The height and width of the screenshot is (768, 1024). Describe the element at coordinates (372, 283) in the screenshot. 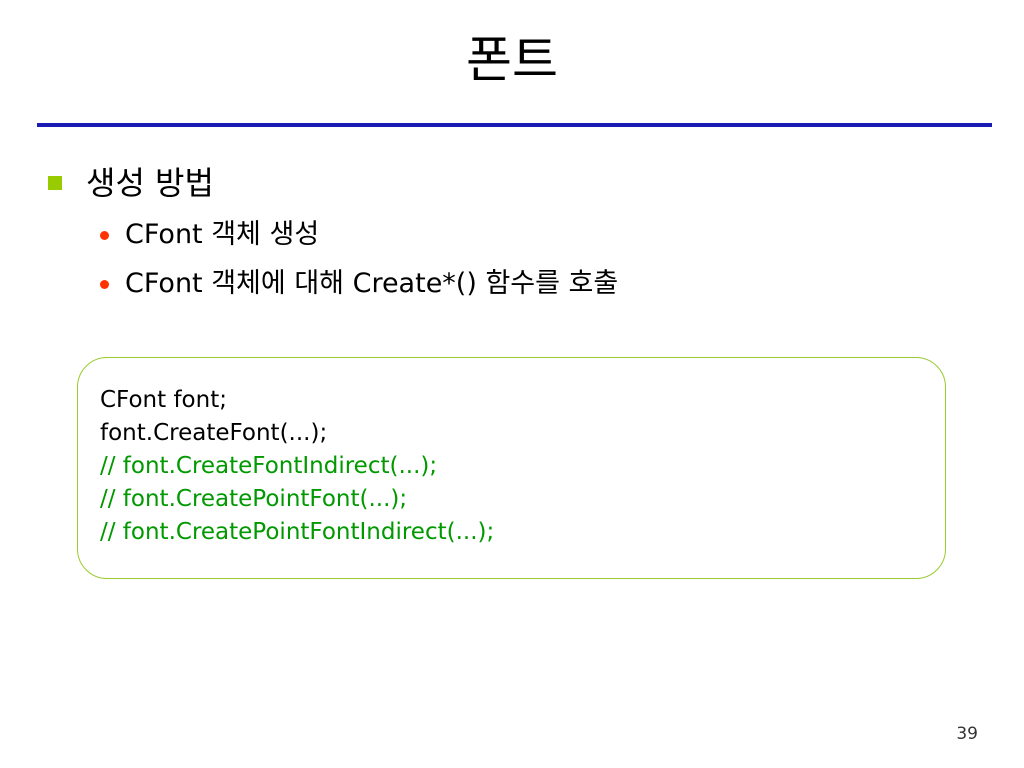

I see `bullet-level2-text: CFont 객체에 대해 Create*() 함수를 호출` at that location.